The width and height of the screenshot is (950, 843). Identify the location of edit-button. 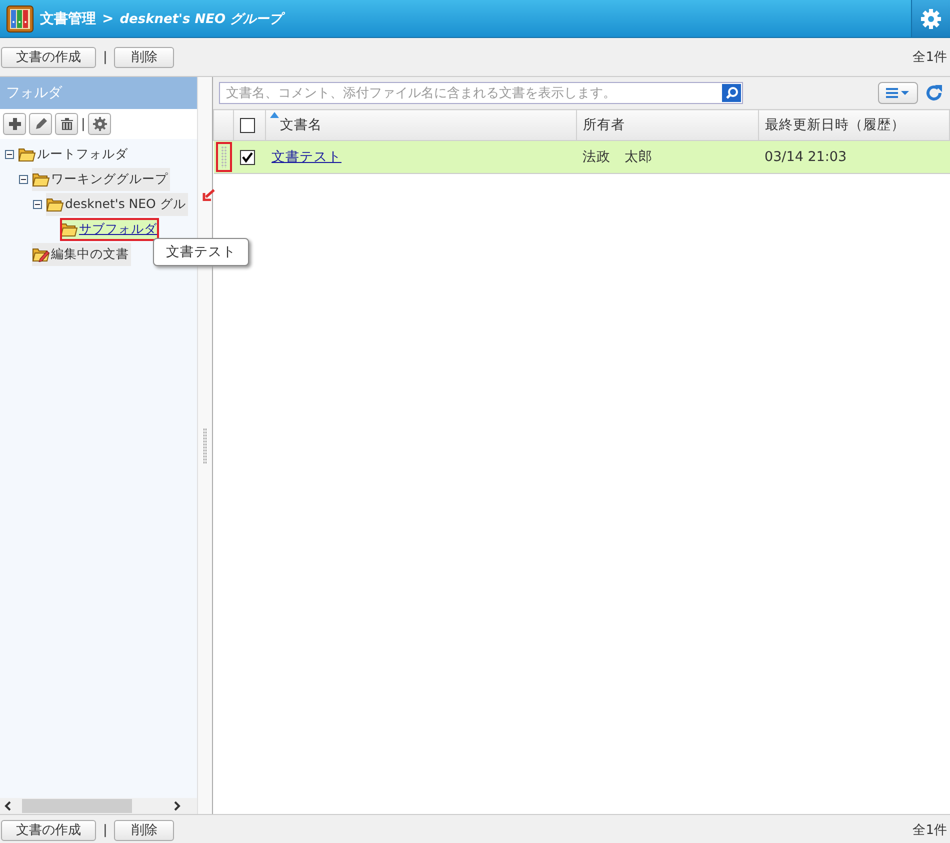
(40, 124).